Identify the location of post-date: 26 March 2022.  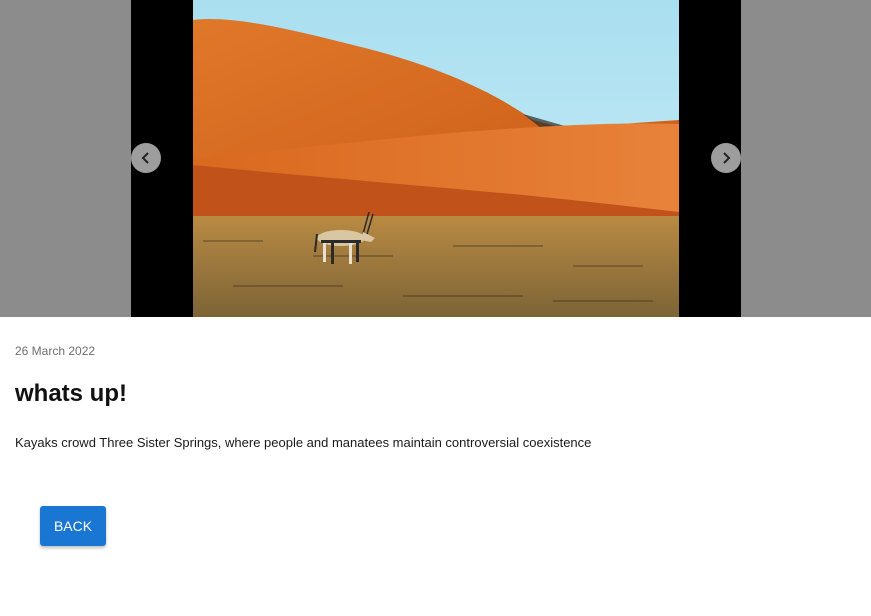
(55, 351).